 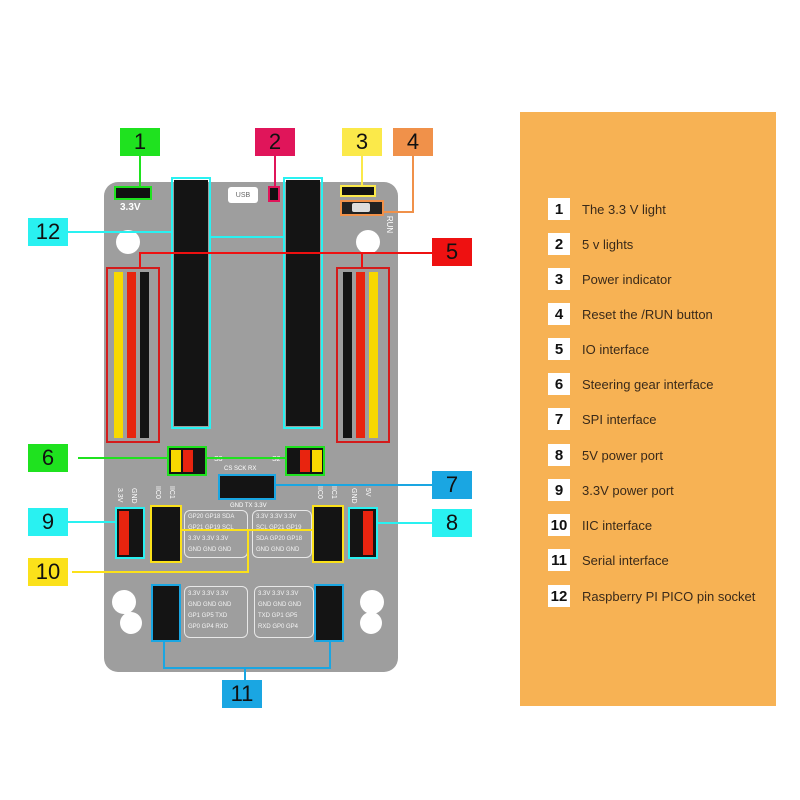 I want to click on legend-number: 10, so click(x=559, y=525).